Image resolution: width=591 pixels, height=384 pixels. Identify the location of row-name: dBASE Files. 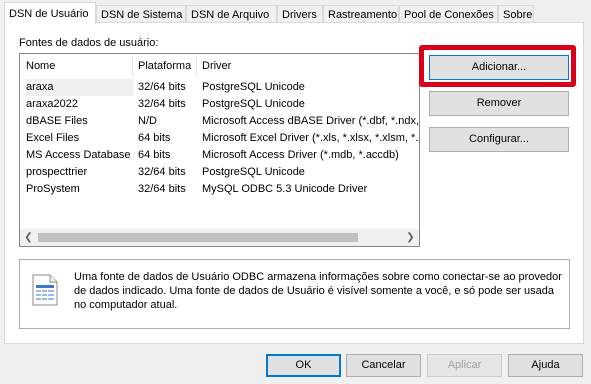
(57, 121).